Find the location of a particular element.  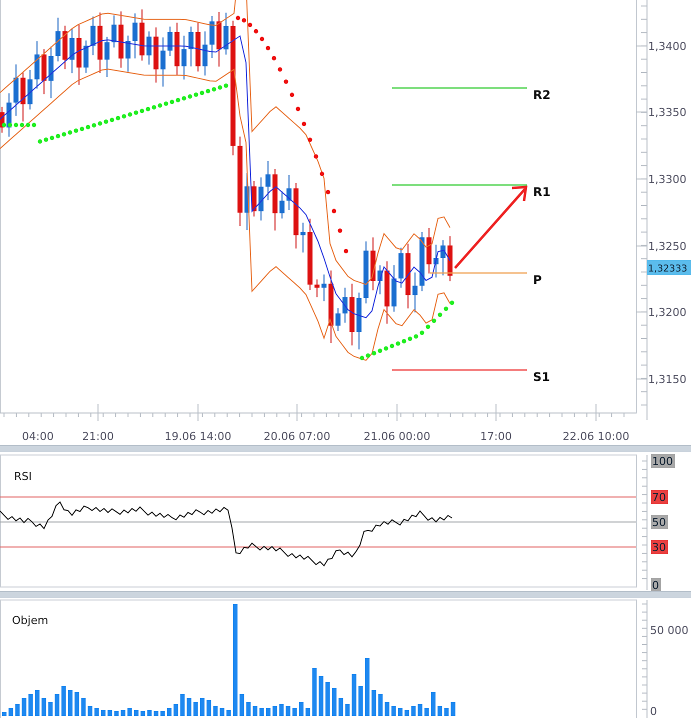

price-axis-label: 1,3400 is located at coordinates (667, 46).